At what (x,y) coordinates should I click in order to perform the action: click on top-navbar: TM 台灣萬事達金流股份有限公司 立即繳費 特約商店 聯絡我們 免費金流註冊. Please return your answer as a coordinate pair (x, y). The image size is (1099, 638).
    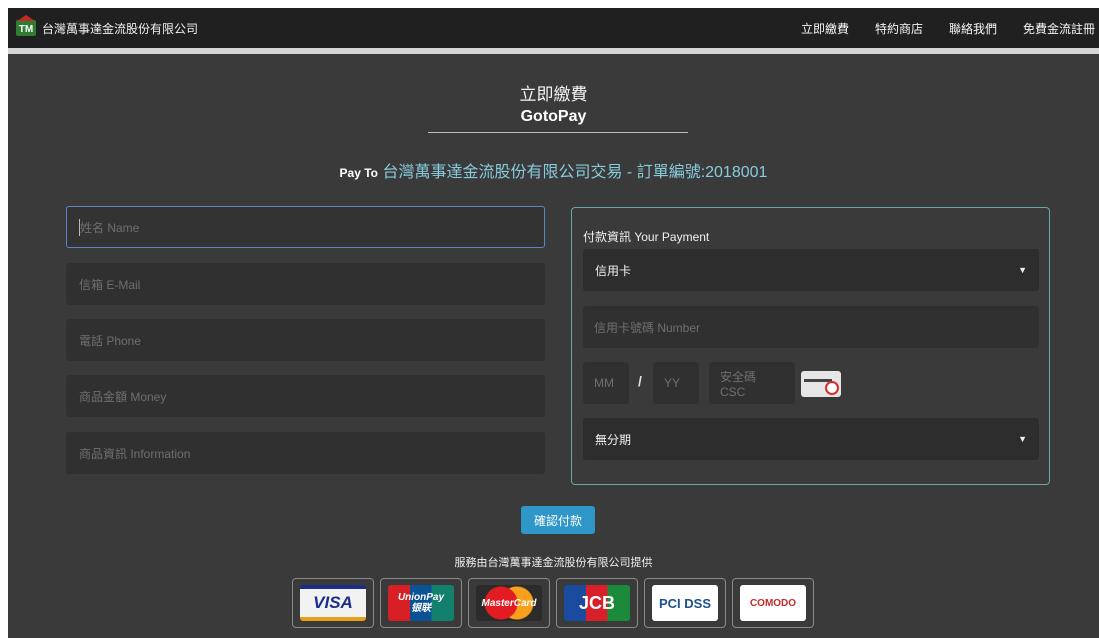
    Looking at the image, I should click on (553, 28).